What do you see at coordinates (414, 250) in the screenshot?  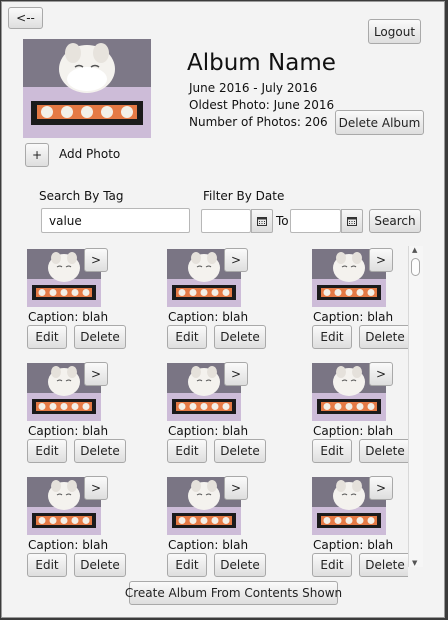 I see `scroll-up-icon: ▲` at bounding box center [414, 250].